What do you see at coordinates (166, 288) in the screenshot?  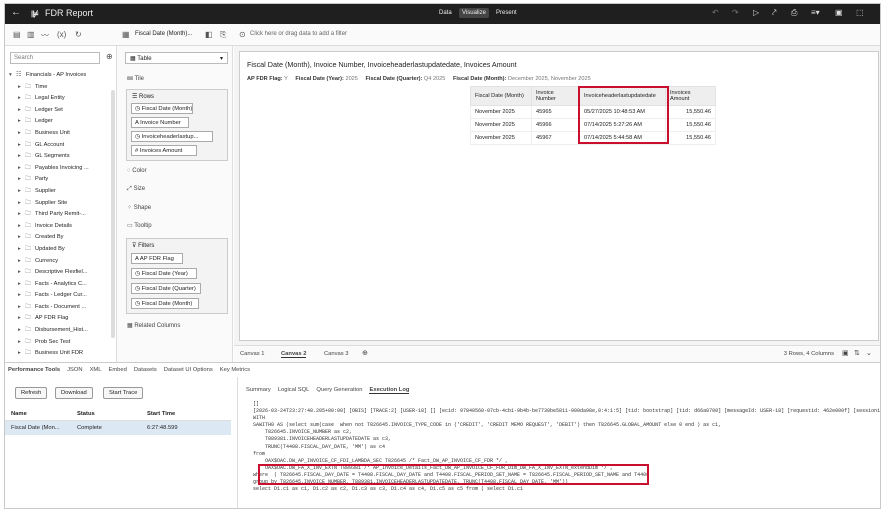 I see `filter-pill-quarter: ◷ Fiscal Date (Quarter)` at bounding box center [166, 288].